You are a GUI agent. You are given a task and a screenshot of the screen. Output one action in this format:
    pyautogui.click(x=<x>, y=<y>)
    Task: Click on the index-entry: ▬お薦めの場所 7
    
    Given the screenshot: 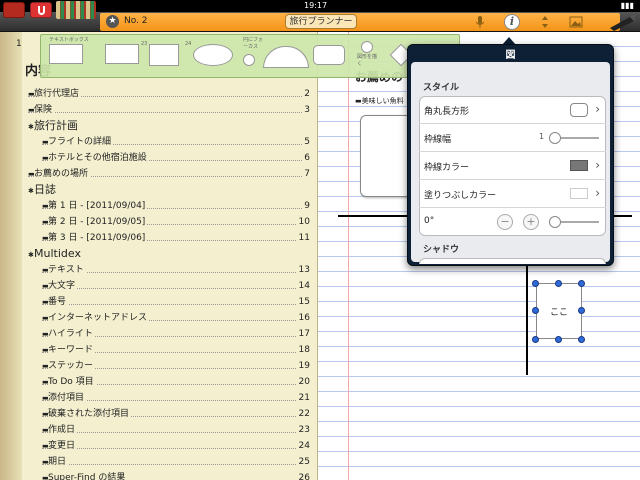 What is the action you would take?
    pyautogui.click(x=169, y=174)
    